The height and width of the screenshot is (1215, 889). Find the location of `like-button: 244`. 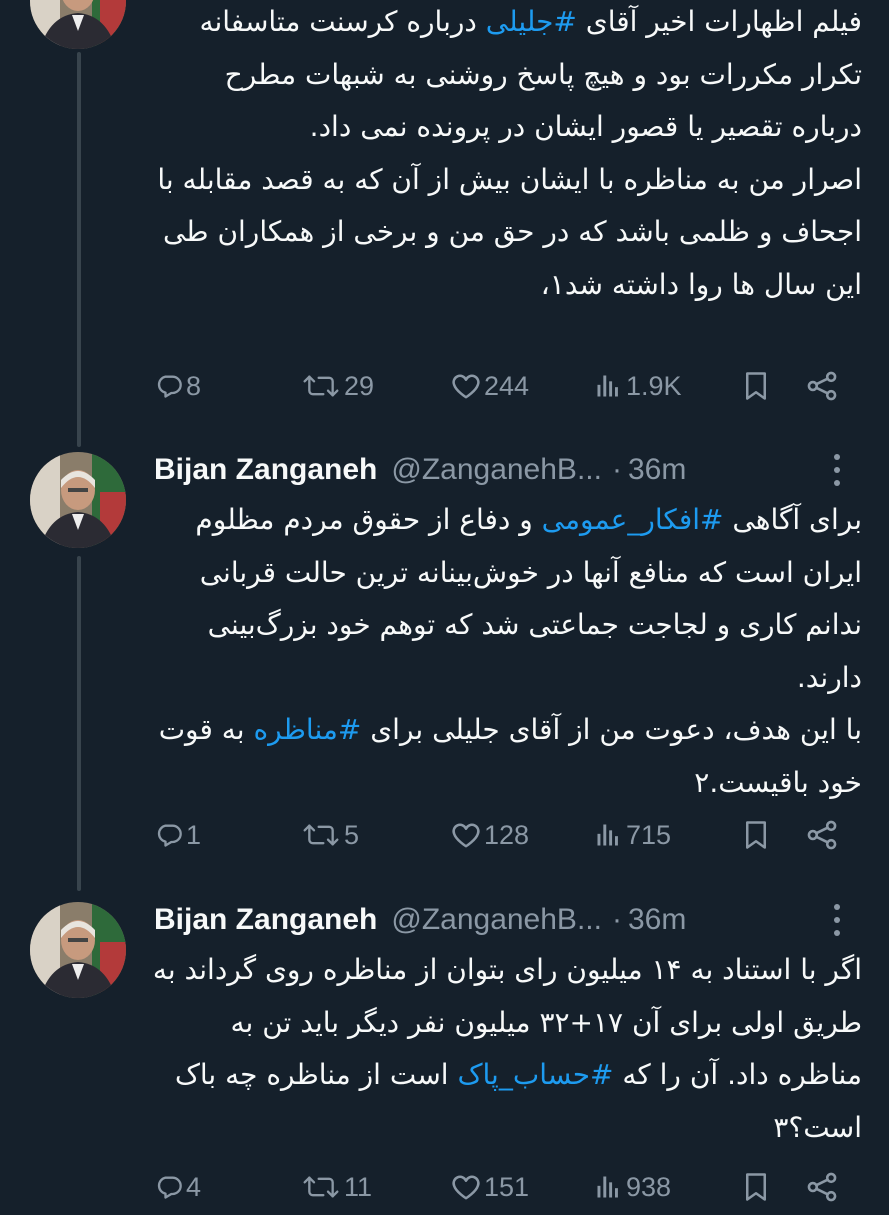

like-button: 244 is located at coordinates (490, 386).